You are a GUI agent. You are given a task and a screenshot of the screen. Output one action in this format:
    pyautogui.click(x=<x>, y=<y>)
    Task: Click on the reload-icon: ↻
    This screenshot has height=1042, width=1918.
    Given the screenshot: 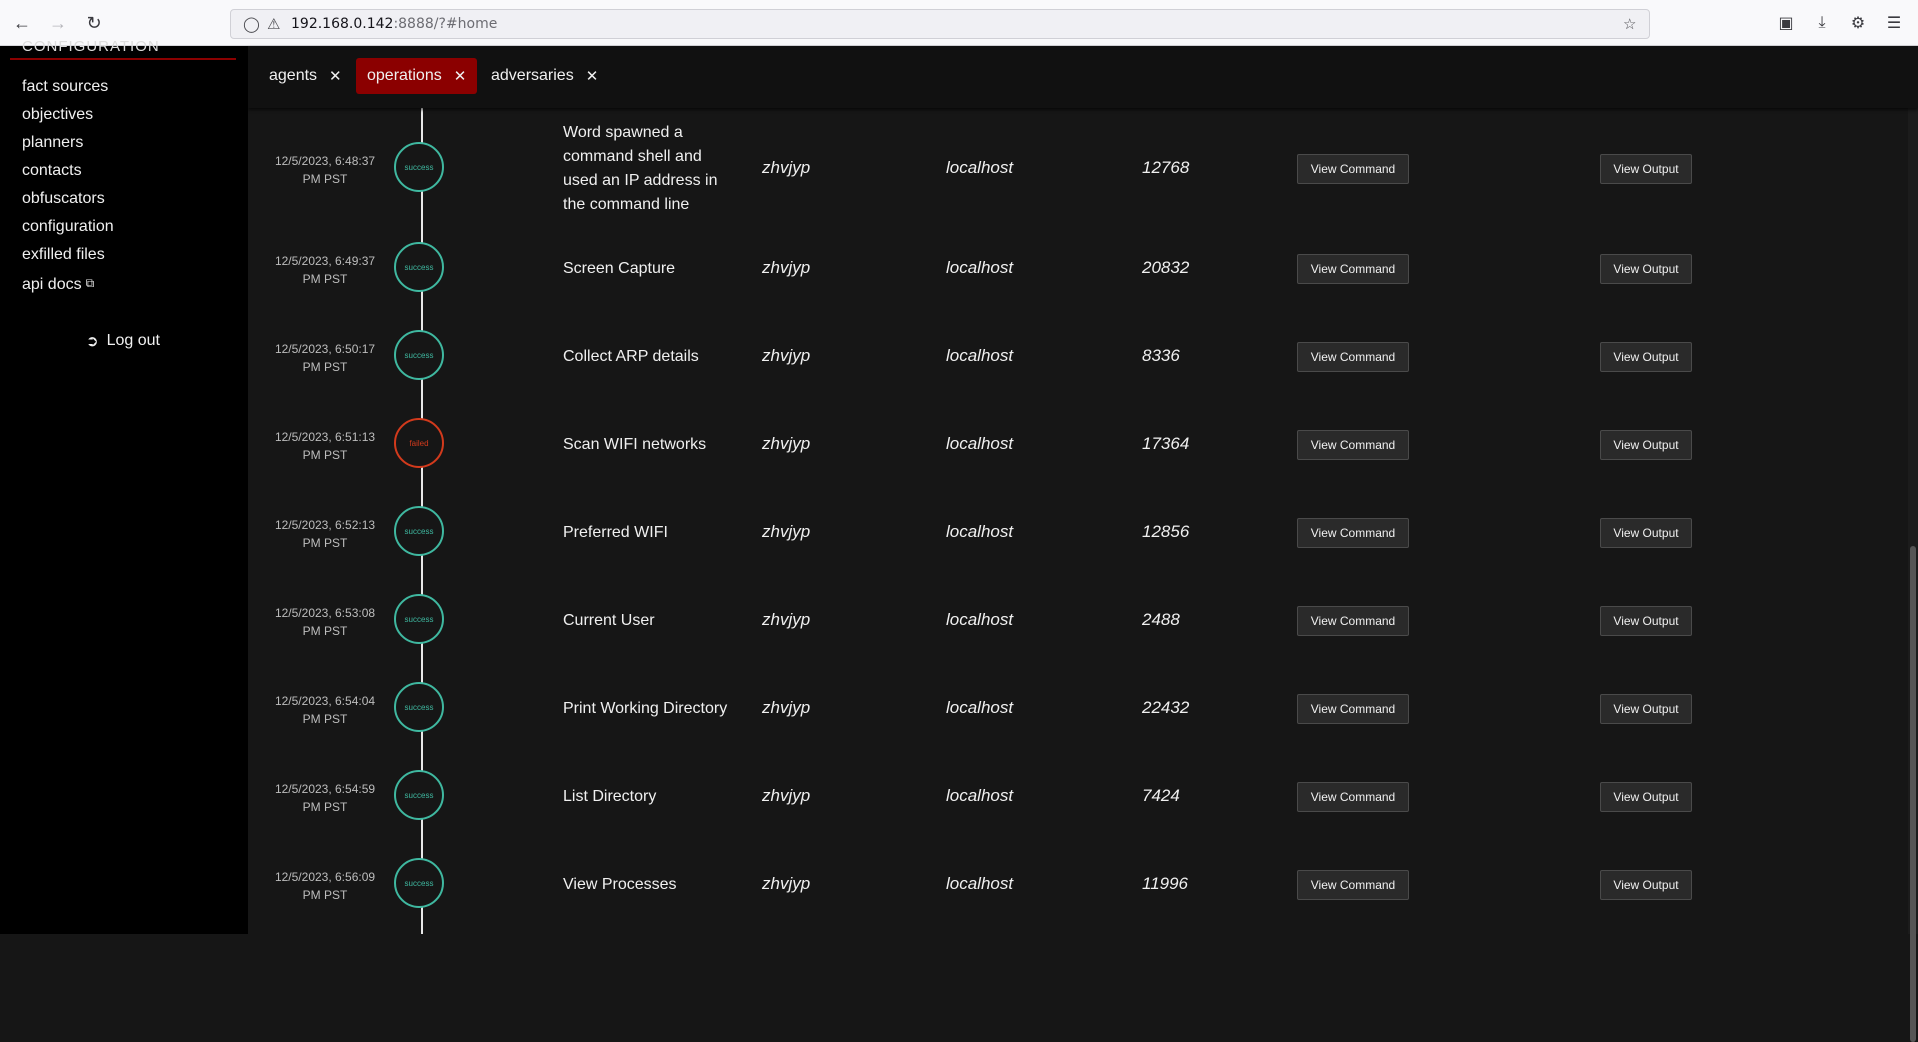 What is the action you would take?
    pyautogui.click(x=94, y=23)
    